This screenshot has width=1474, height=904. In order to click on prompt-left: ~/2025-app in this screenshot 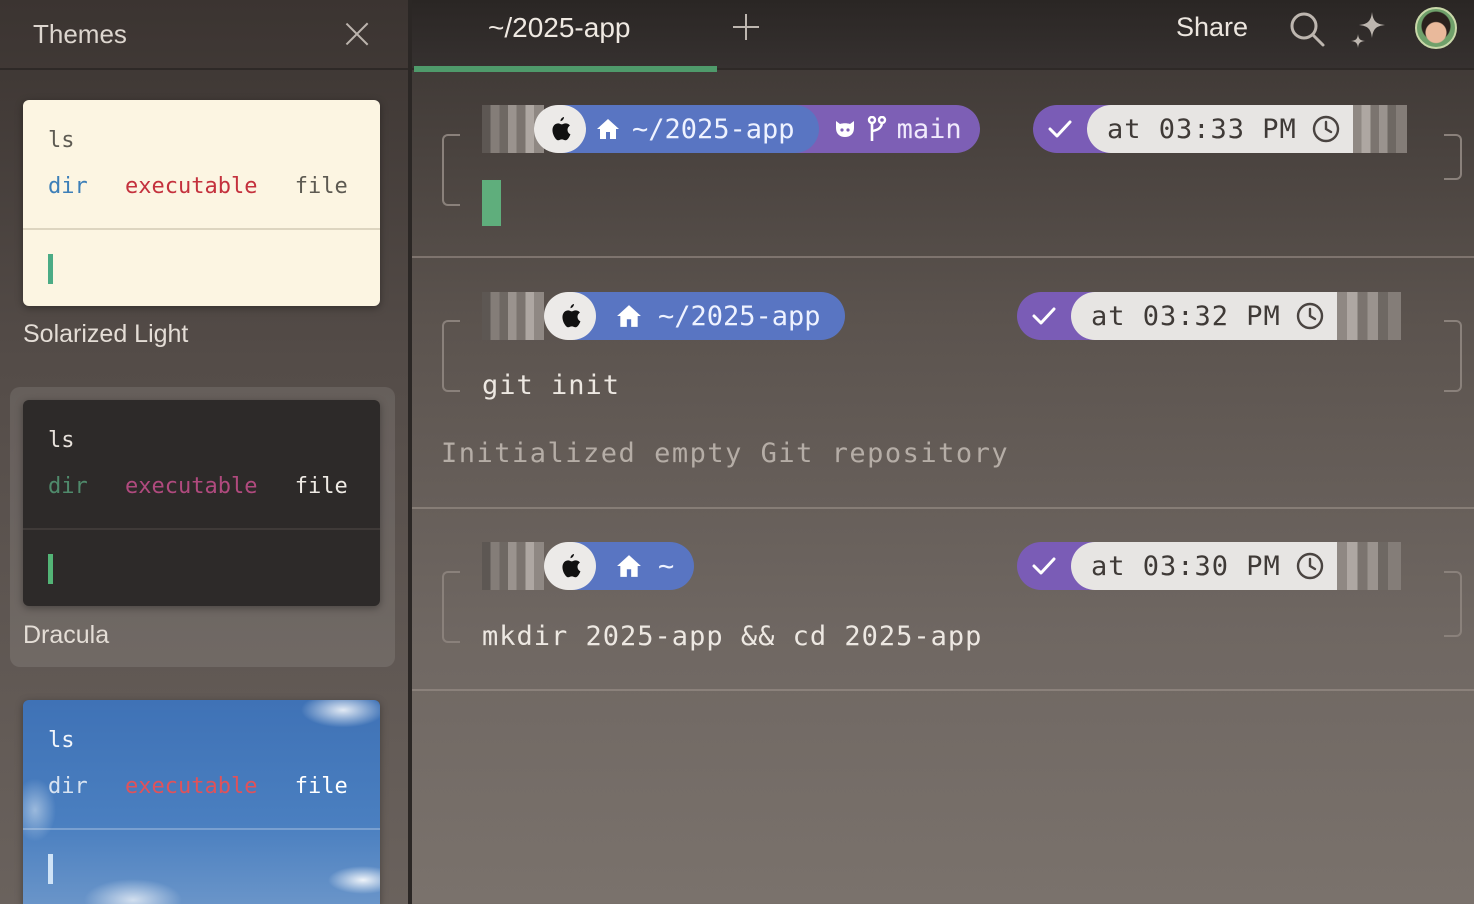, I will do `click(663, 316)`.